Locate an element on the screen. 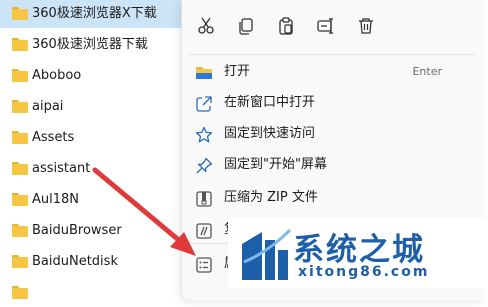 The width and height of the screenshot is (488, 307). menu-item-open-new-window: 在新窗口中打开 is located at coordinates (332, 103).